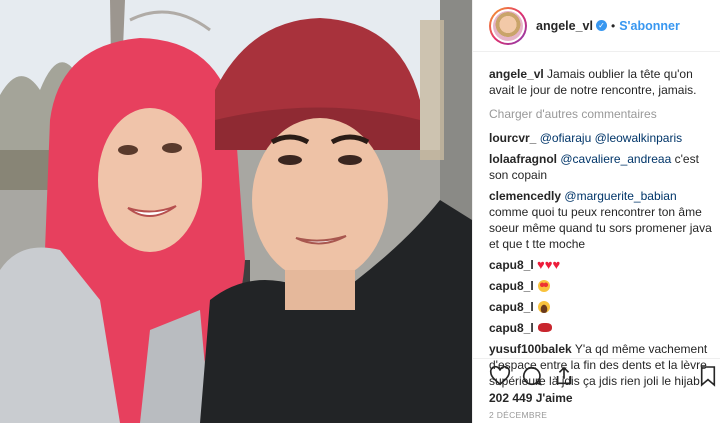 The image size is (720, 423). What do you see at coordinates (566, 138) in the screenshot?
I see `comment-mention: @ofiaraju` at bounding box center [566, 138].